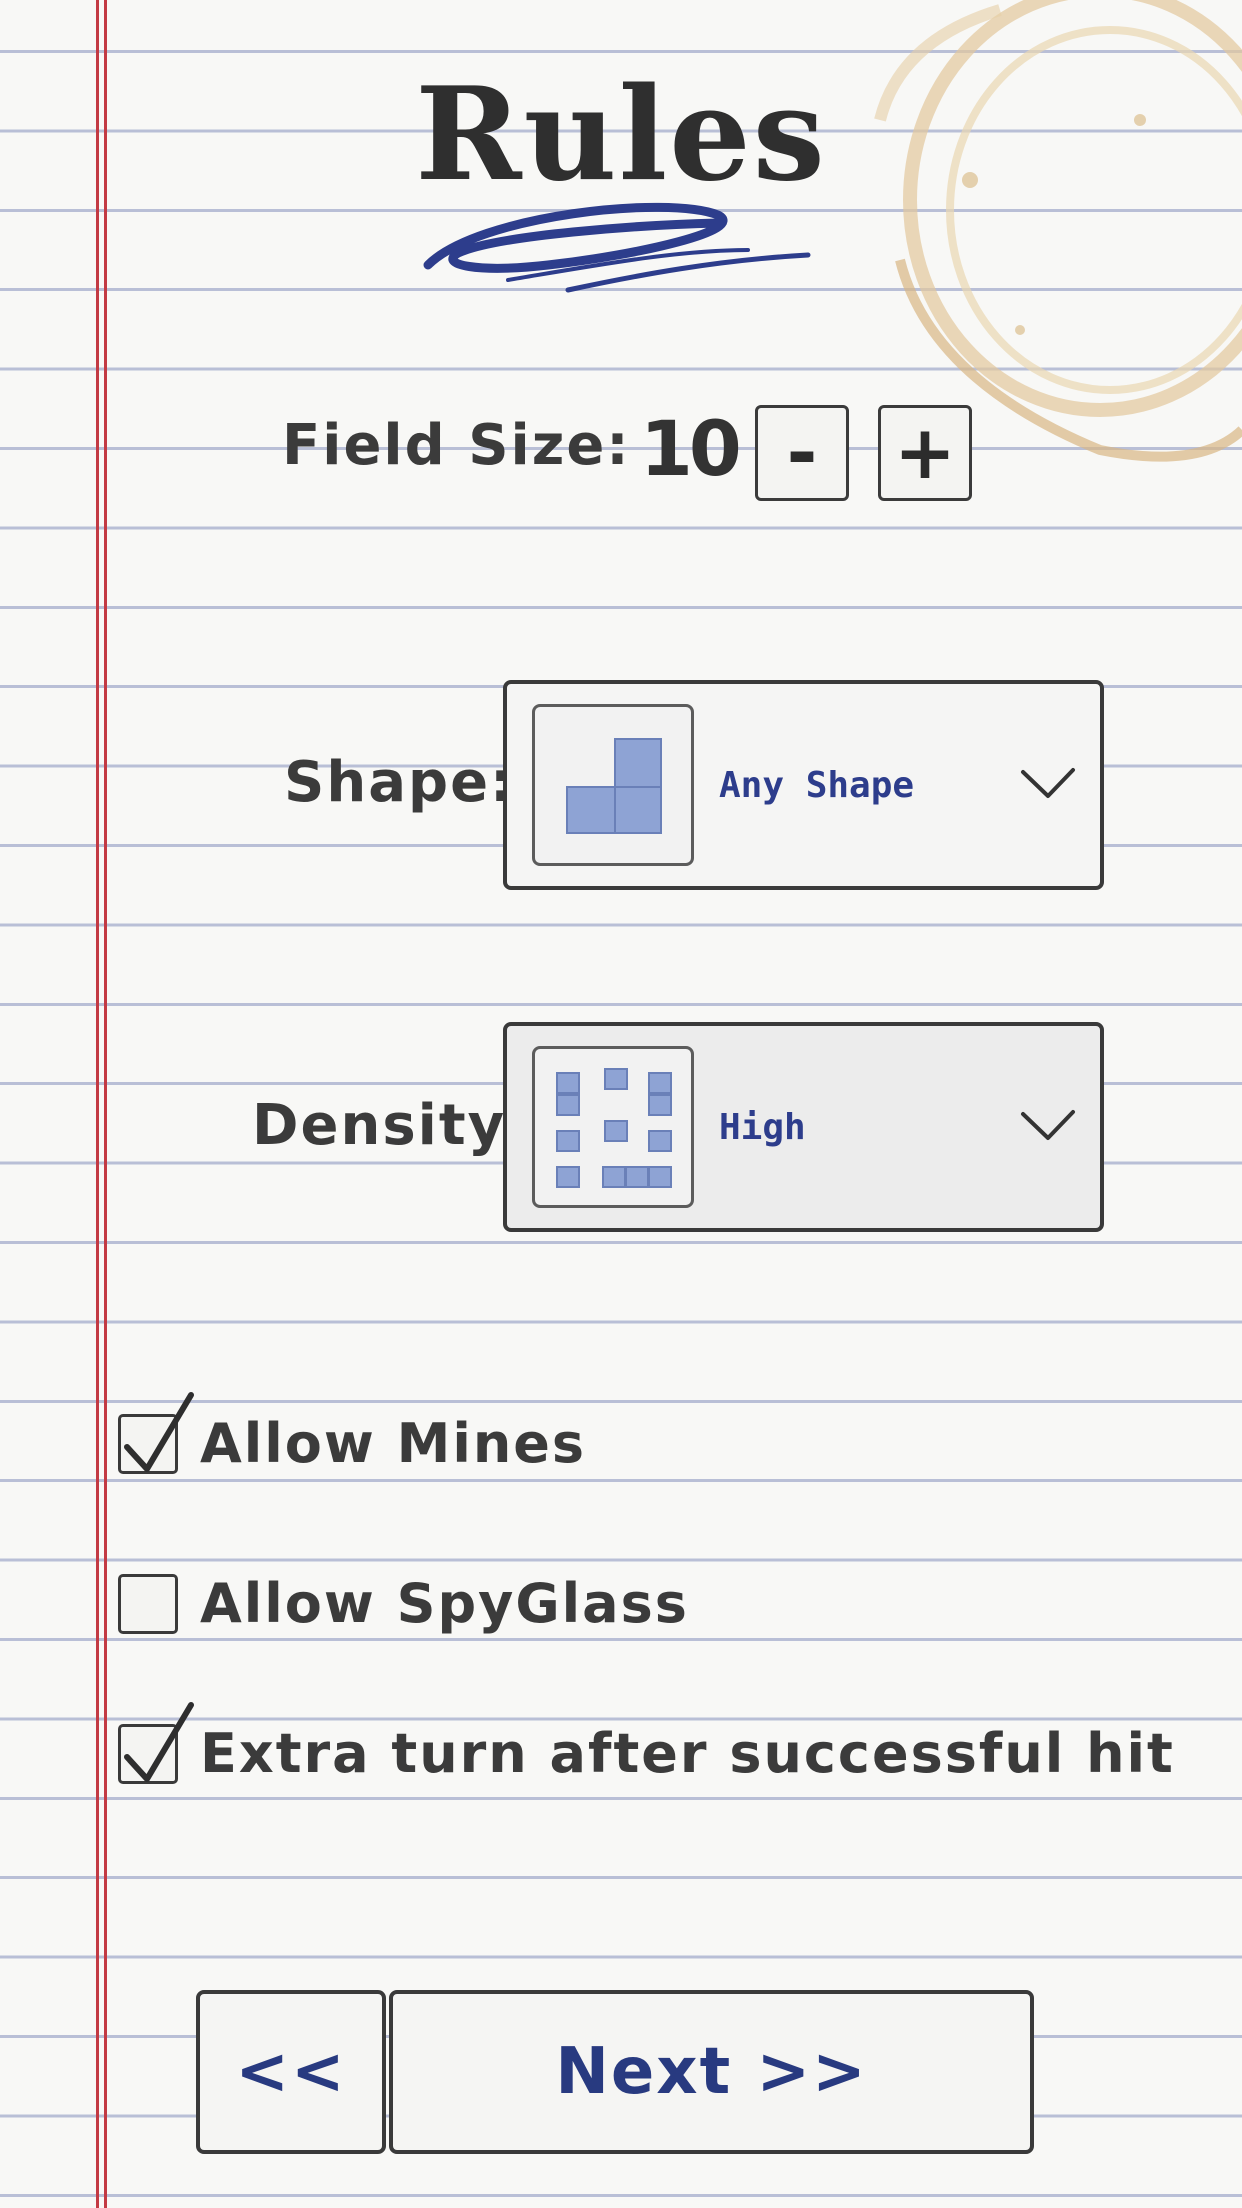 This screenshot has height=2208, width=1242. Describe the element at coordinates (691, 448) in the screenshot. I see `field-size-value: 10` at that location.